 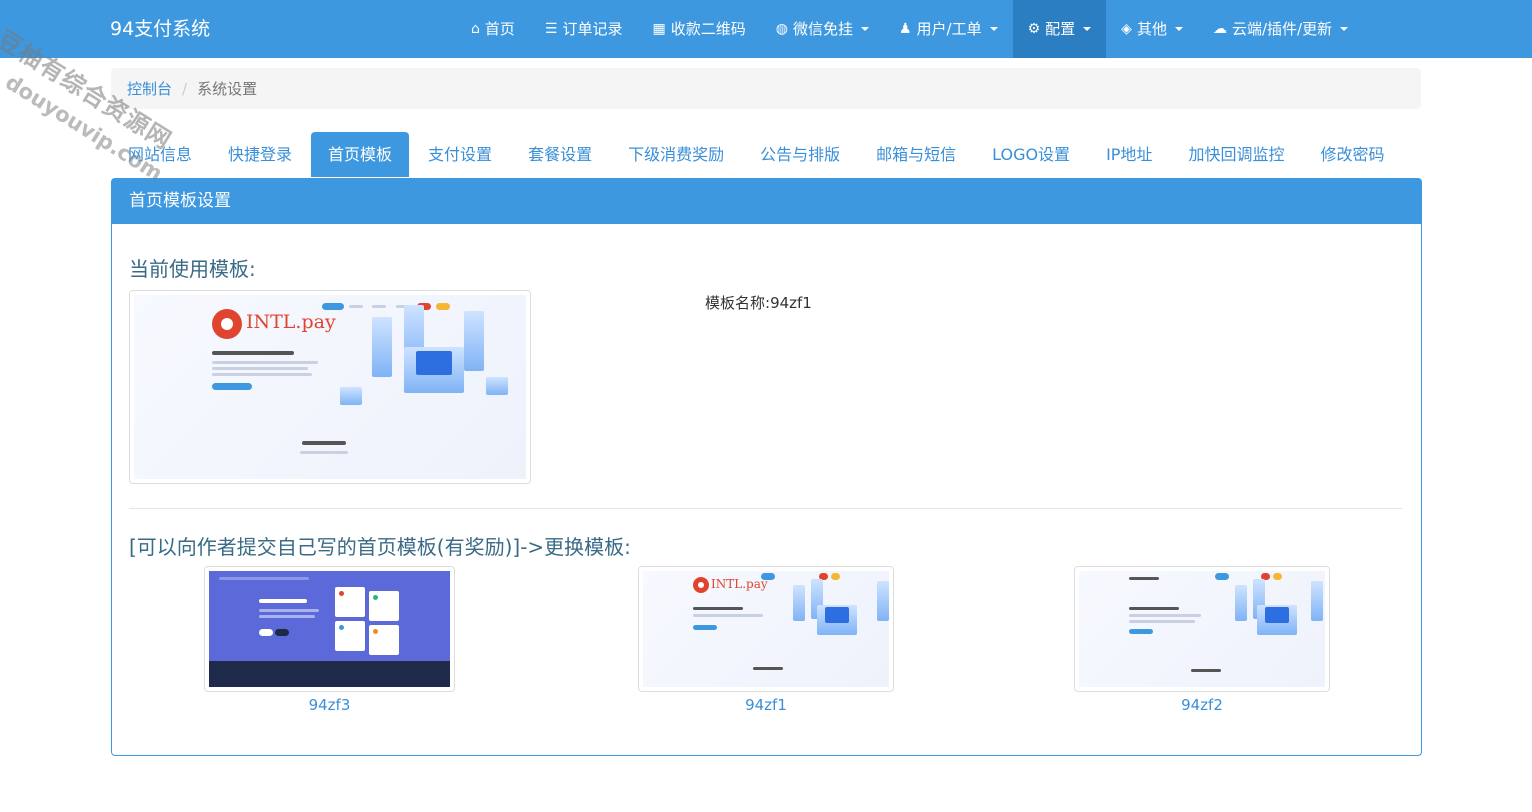 What do you see at coordinates (766, 705) in the screenshot?
I see `template-name-94zf1: 94zf1` at bounding box center [766, 705].